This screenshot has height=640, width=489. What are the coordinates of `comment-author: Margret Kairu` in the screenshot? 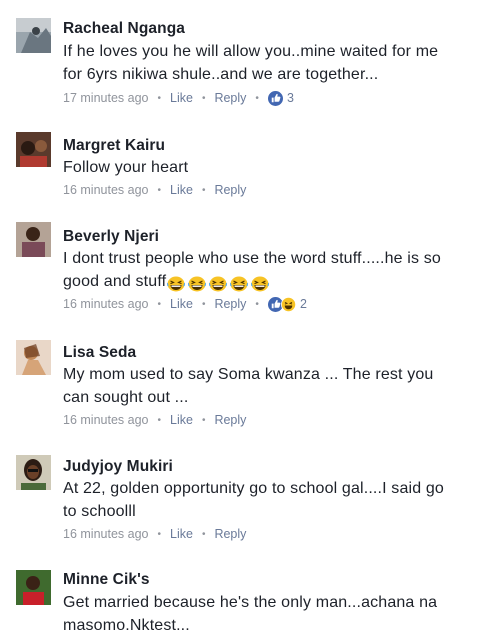 It's located at (114, 146).